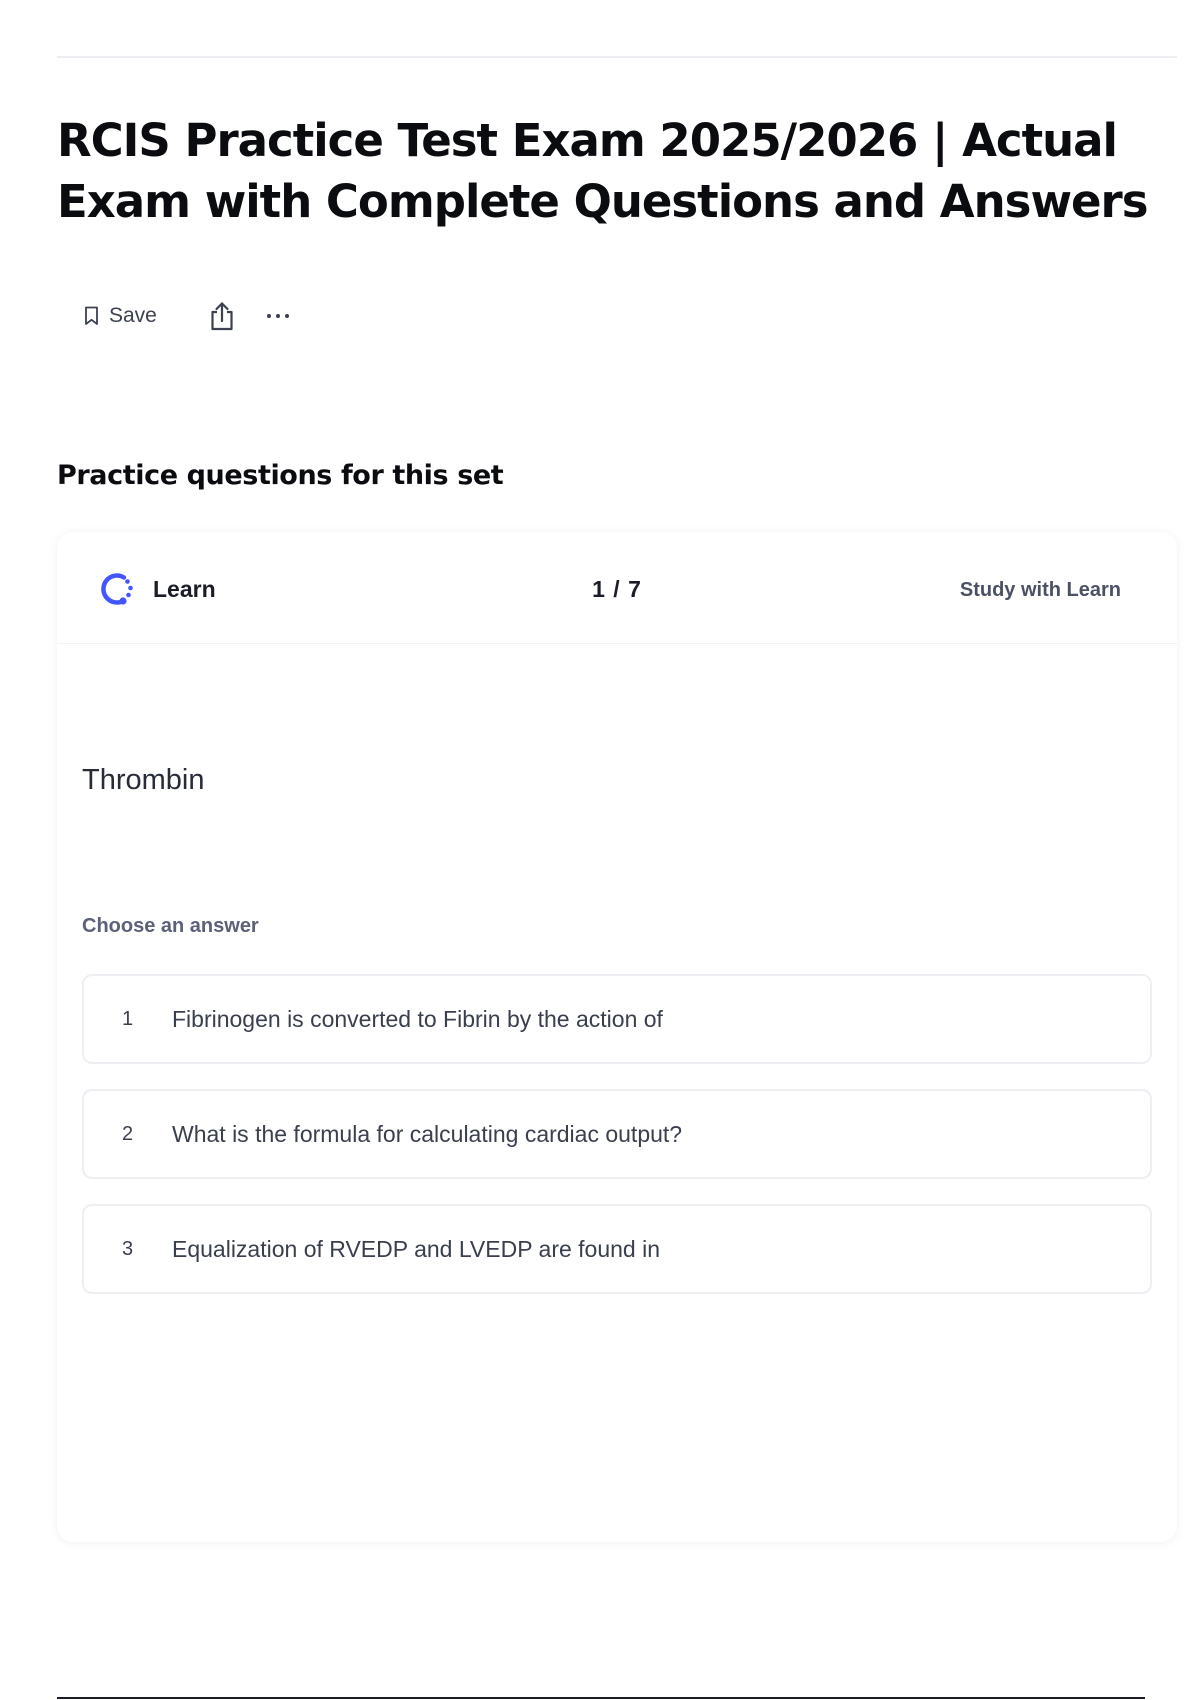 This screenshot has height=1700, width=1200. Describe the element at coordinates (91, 315) in the screenshot. I see `bookmark-icon` at that location.